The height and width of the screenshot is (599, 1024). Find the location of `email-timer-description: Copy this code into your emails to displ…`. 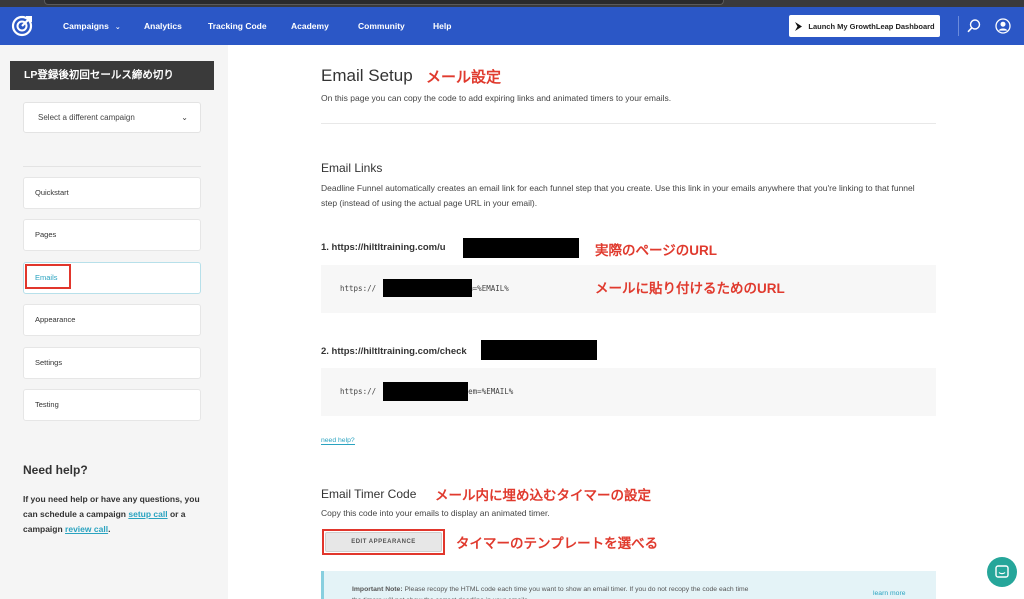

email-timer-description: Copy this code into your emails to displ… is located at coordinates (435, 513).